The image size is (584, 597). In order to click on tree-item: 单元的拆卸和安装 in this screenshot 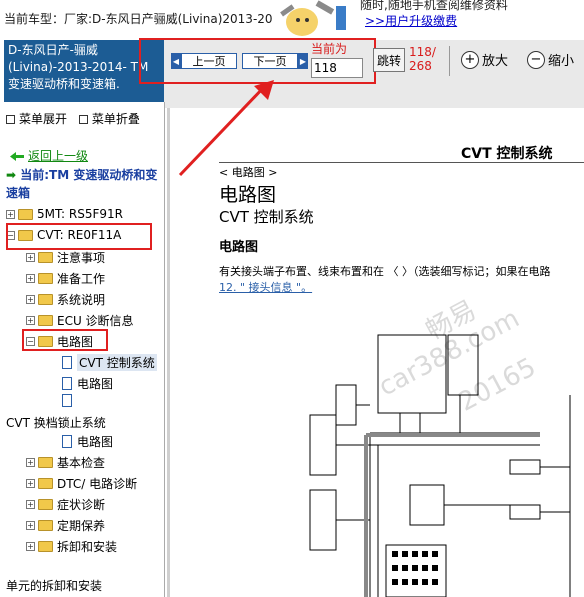, I will do `click(54, 585)`.